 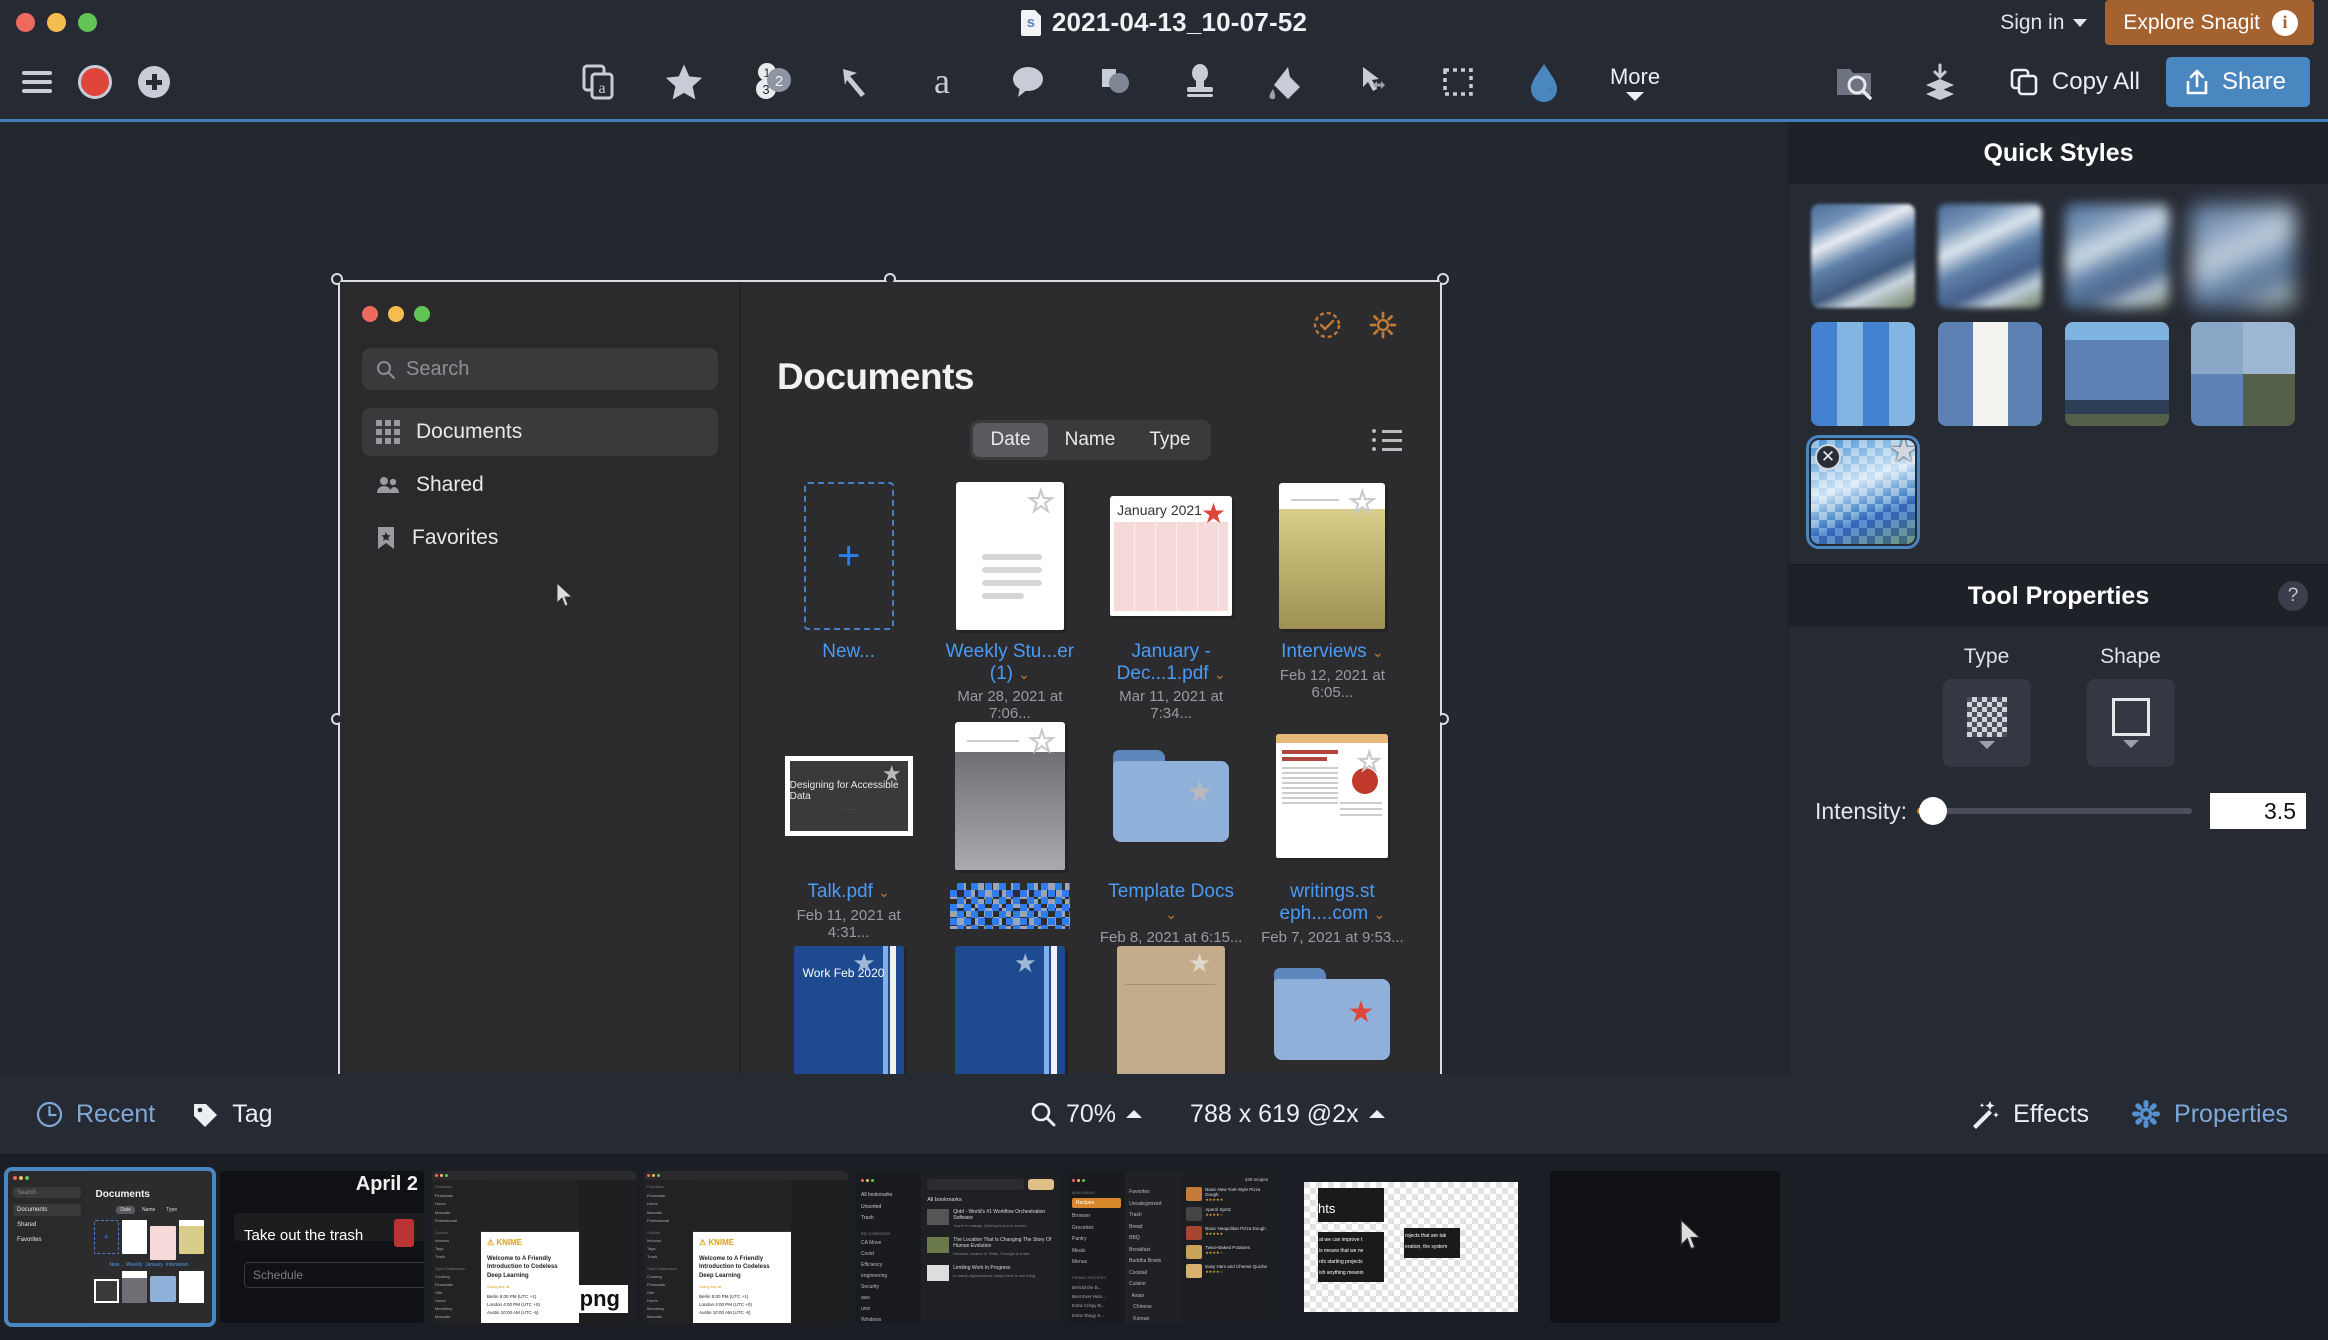 I want to click on check-circle-icon, so click(x=1327, y=325).